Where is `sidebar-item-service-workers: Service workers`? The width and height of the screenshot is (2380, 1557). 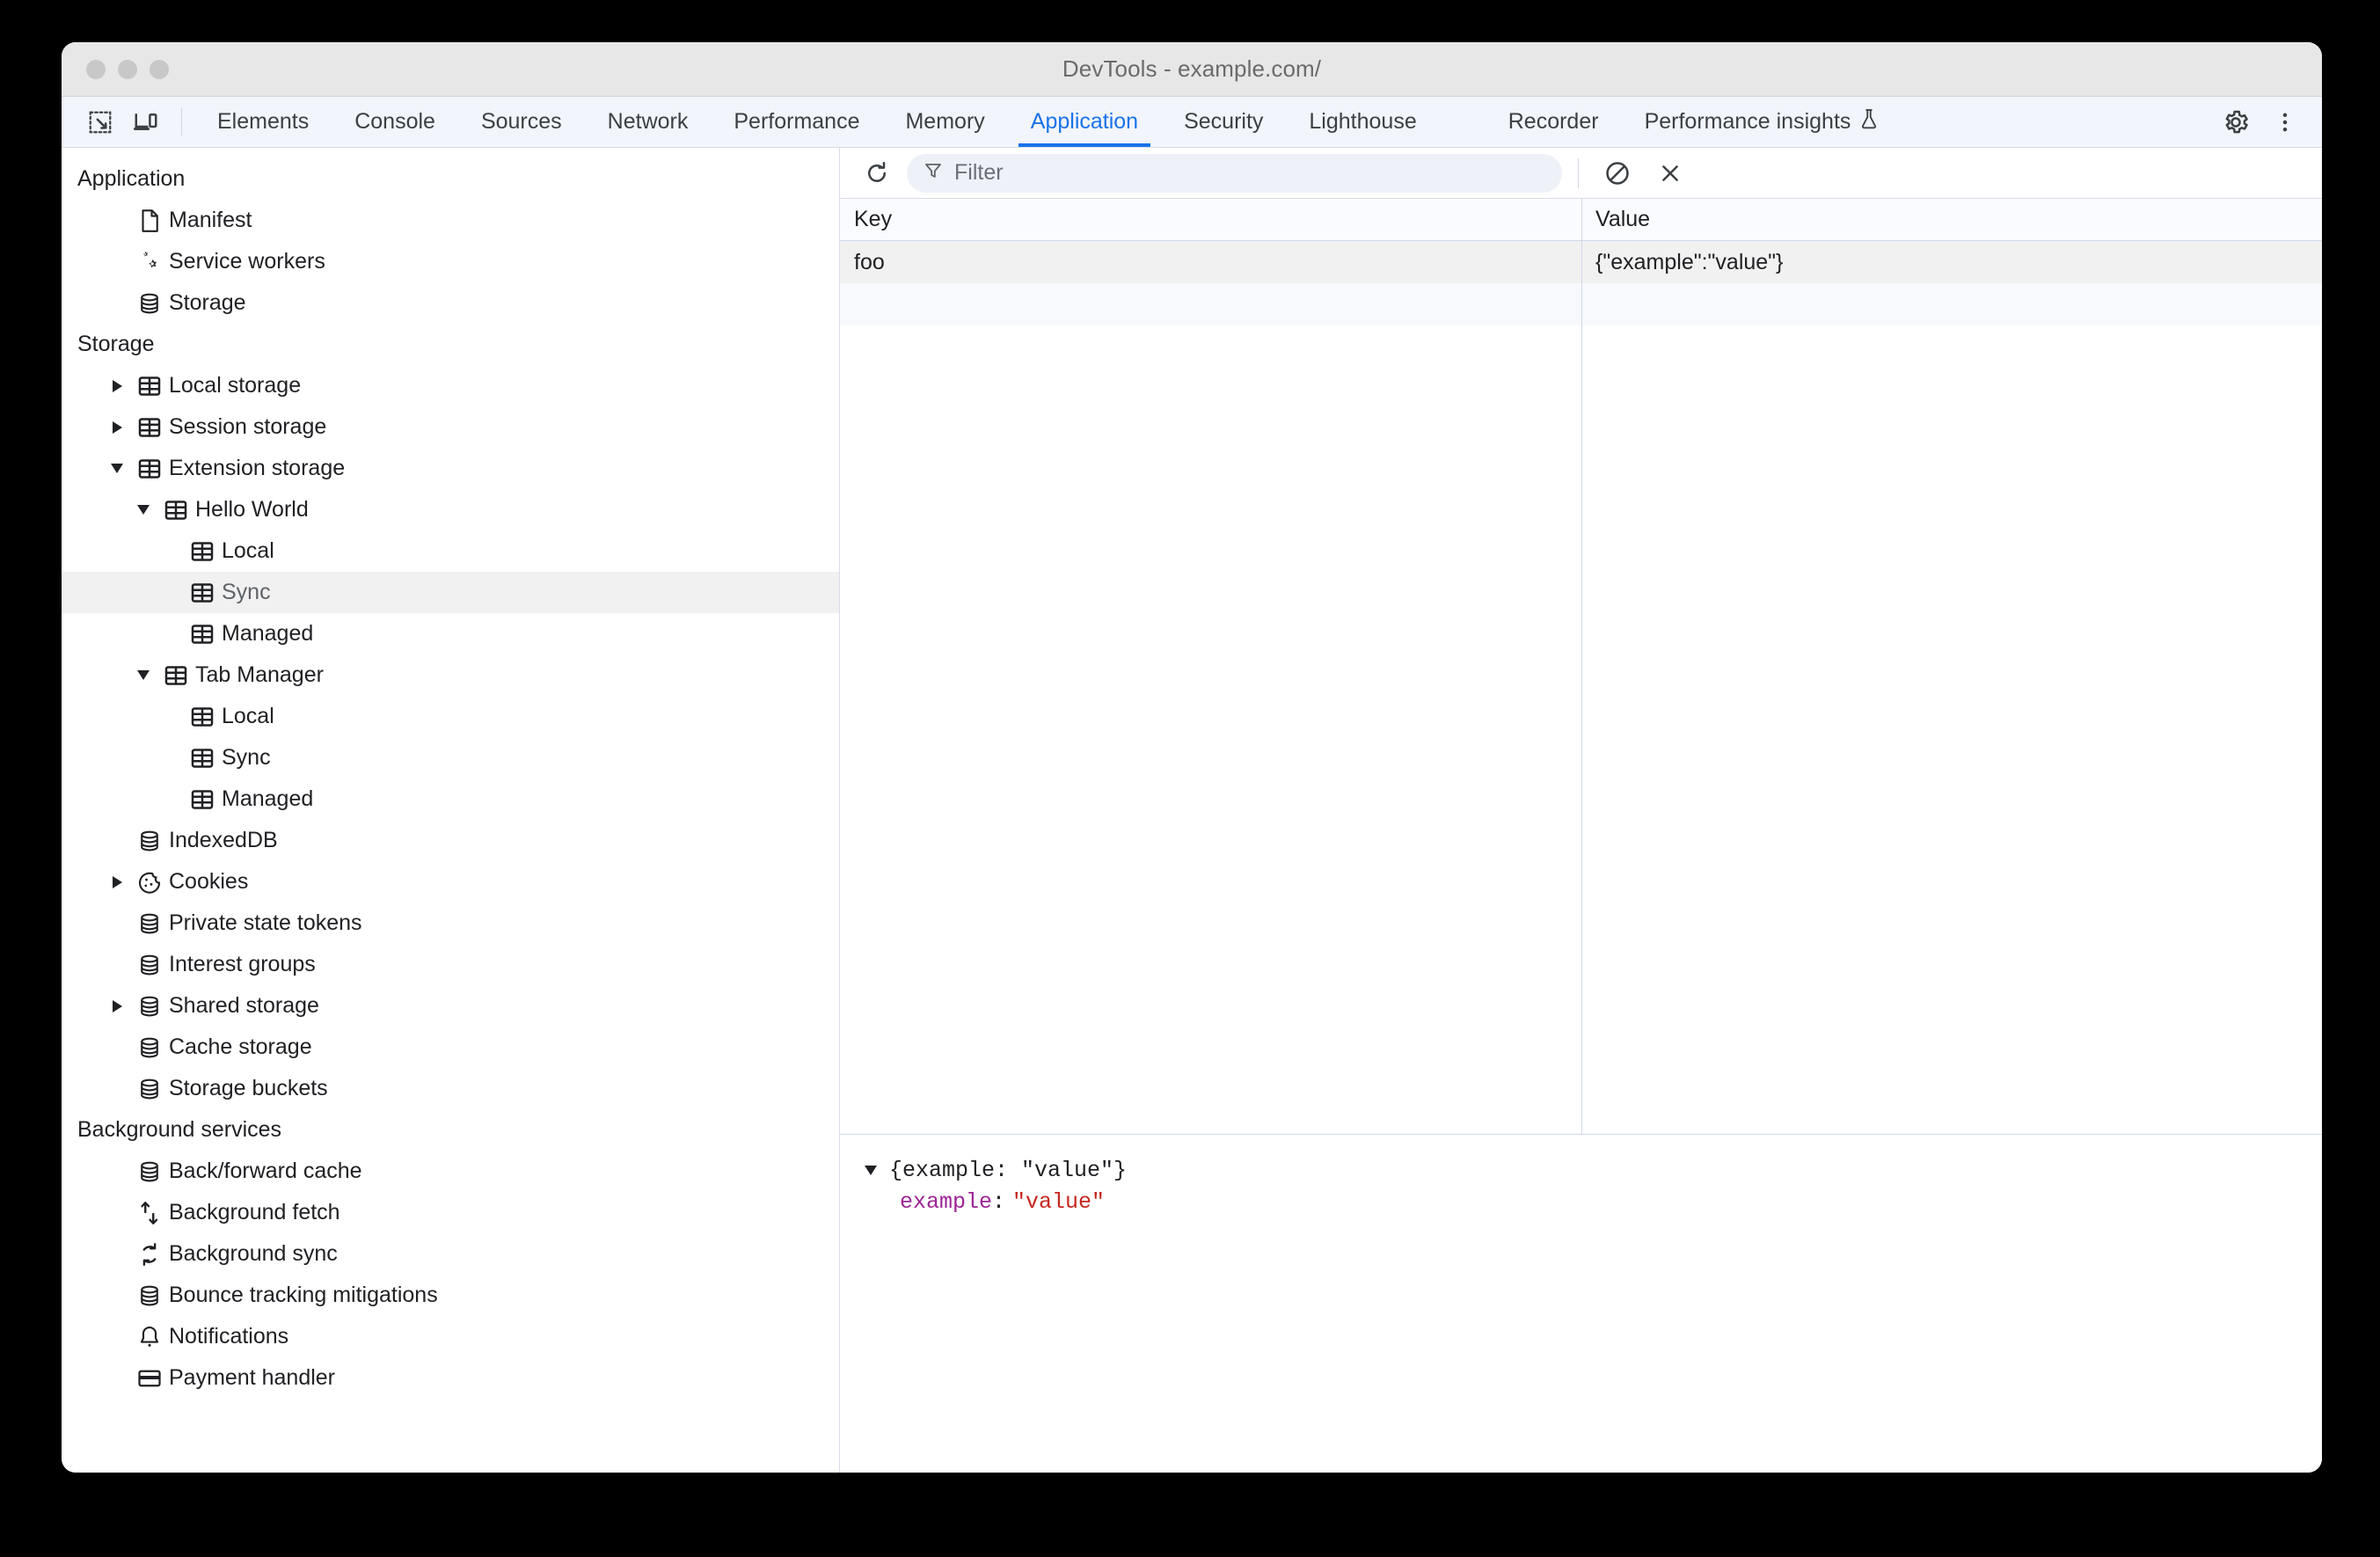
sidebar-item-service-workers: Service workers is located at coordinates (450, 261).